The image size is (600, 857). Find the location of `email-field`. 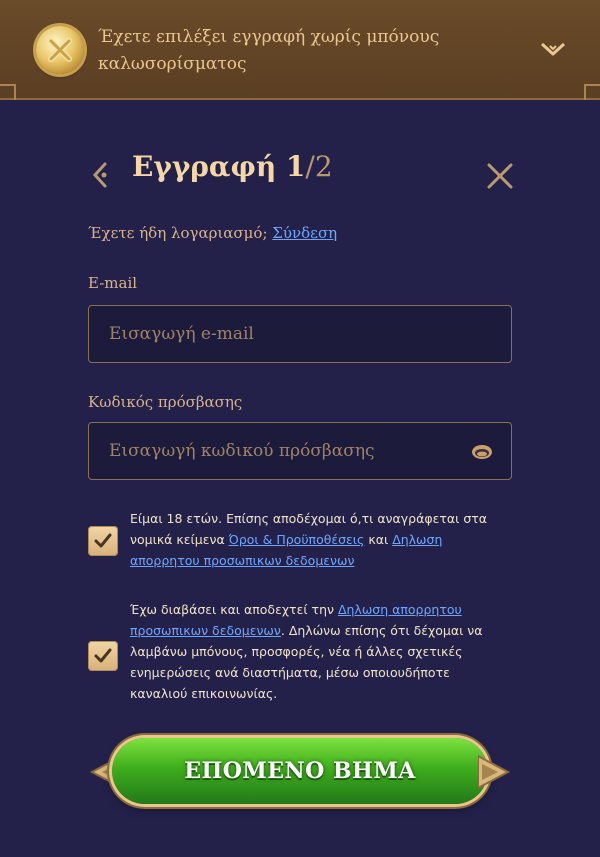

email-field is located at coordinates (300, 334).